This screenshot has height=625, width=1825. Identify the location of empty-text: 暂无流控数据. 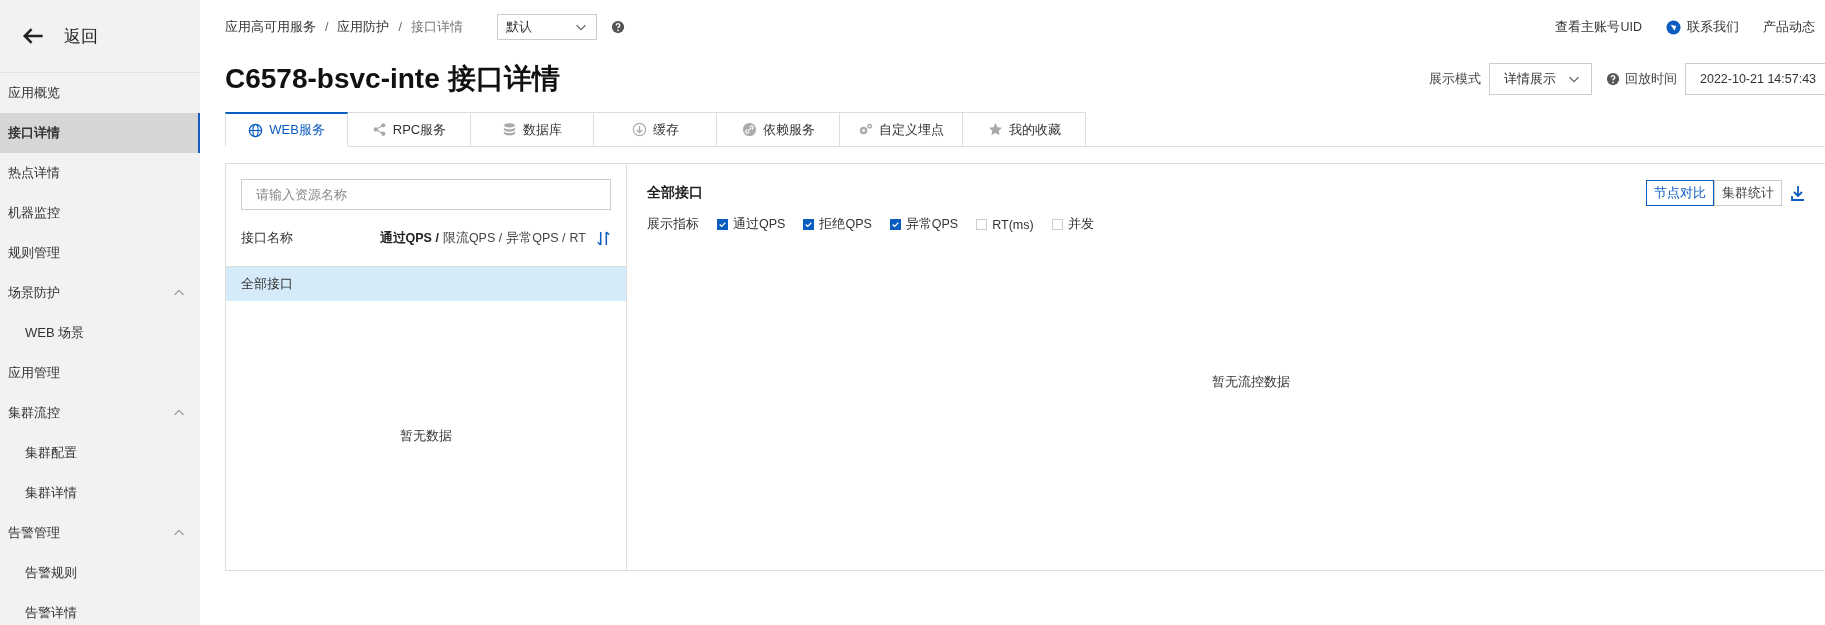
(1250, 381).